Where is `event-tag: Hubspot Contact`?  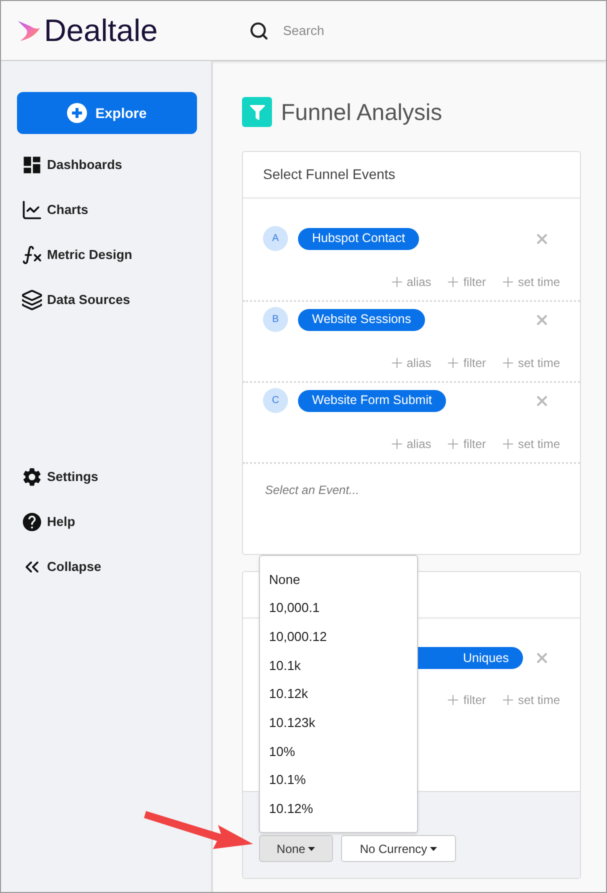 event-tag: Hubspot Contact is located at coordinates (359, 239).